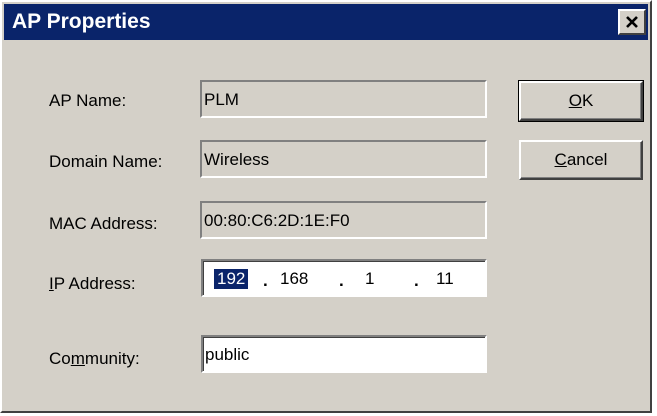 This screenshot has height=416, width=657. Describe the element at coordinates (587, 159) in the screenshot. I see `cancel-button-rest: ancel` at that location.